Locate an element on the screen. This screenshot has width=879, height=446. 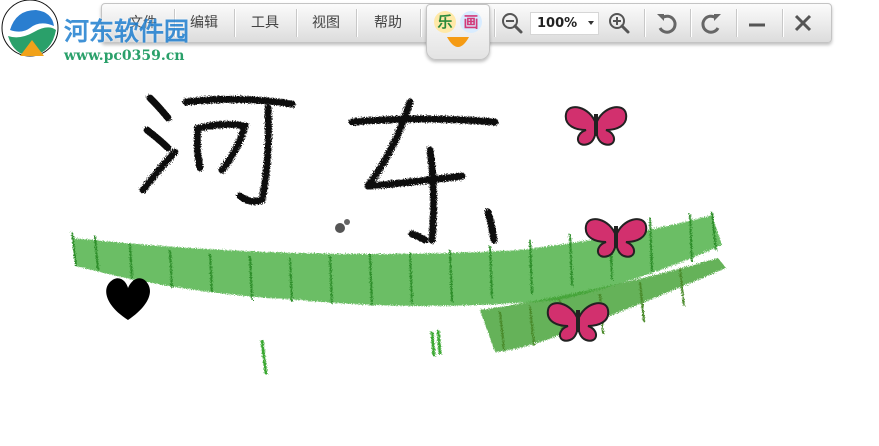
zoom-in-button is located at coordinates (619, 23).